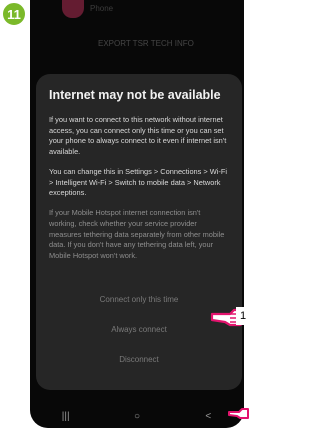 This screenshot has height=428, width=320. I want to click on navigation-bar: ||| ○ <, so click(137, 416).